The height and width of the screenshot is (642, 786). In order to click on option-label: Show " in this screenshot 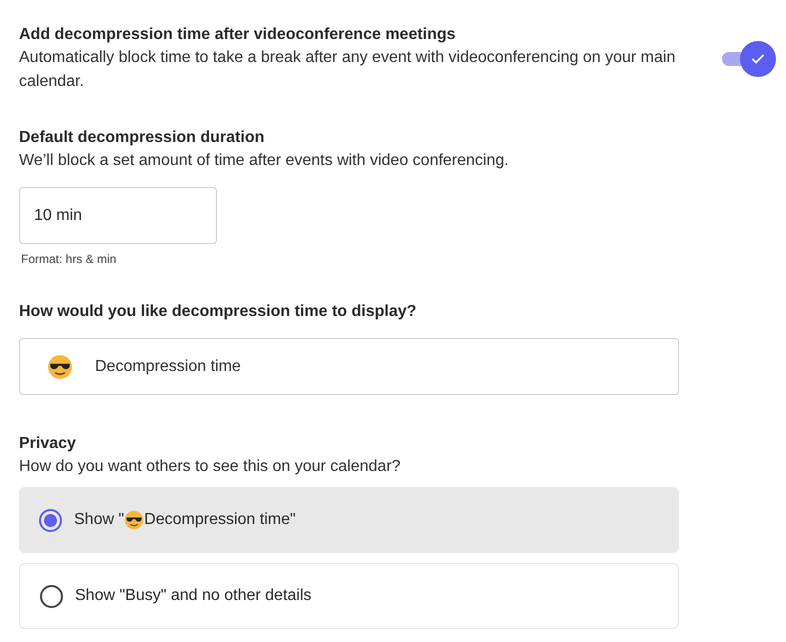, I will do `click(99, 520)`.